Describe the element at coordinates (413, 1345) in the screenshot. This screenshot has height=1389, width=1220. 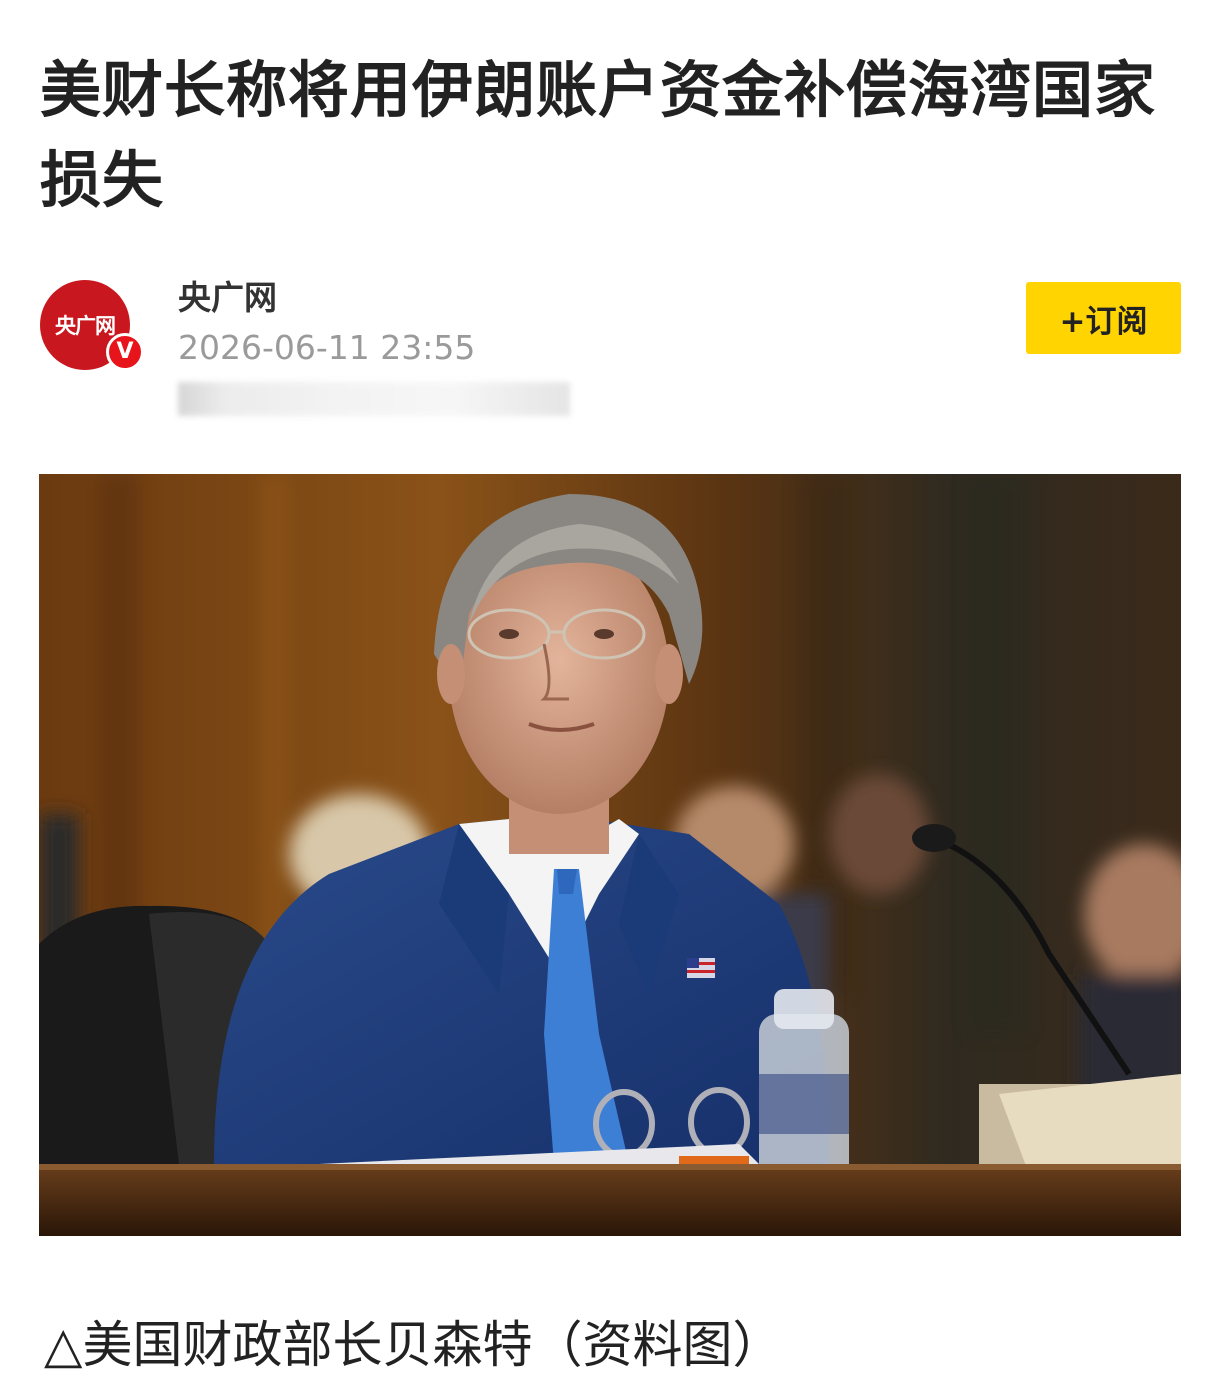
I see `photo-caption: △美国财政部长贝森特（资料图）` at that location.